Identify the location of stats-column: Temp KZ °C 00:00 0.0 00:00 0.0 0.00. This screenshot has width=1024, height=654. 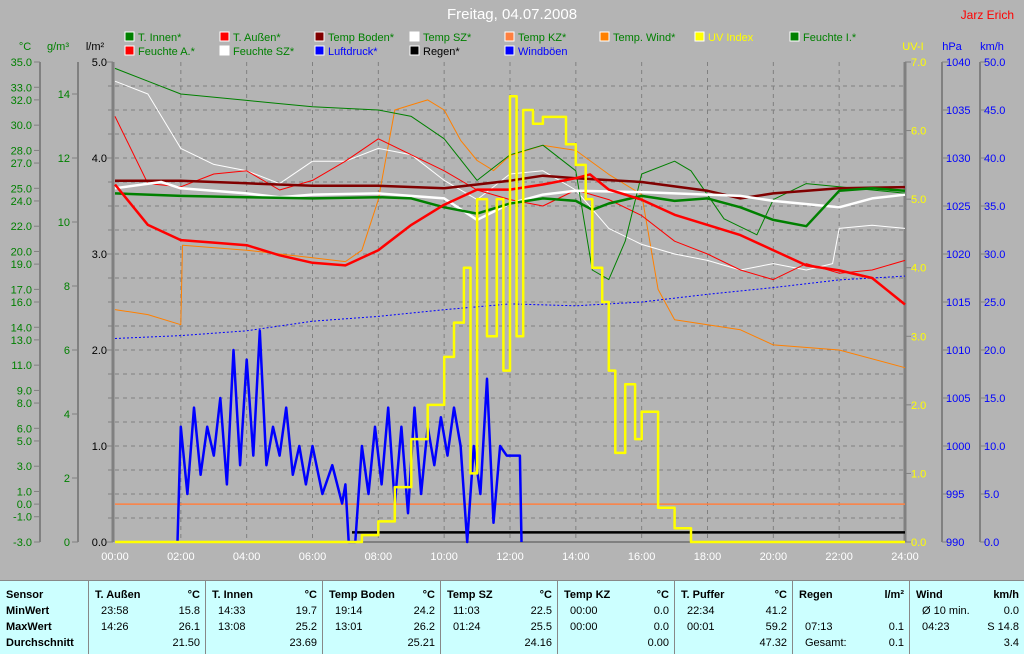
(616, 617).